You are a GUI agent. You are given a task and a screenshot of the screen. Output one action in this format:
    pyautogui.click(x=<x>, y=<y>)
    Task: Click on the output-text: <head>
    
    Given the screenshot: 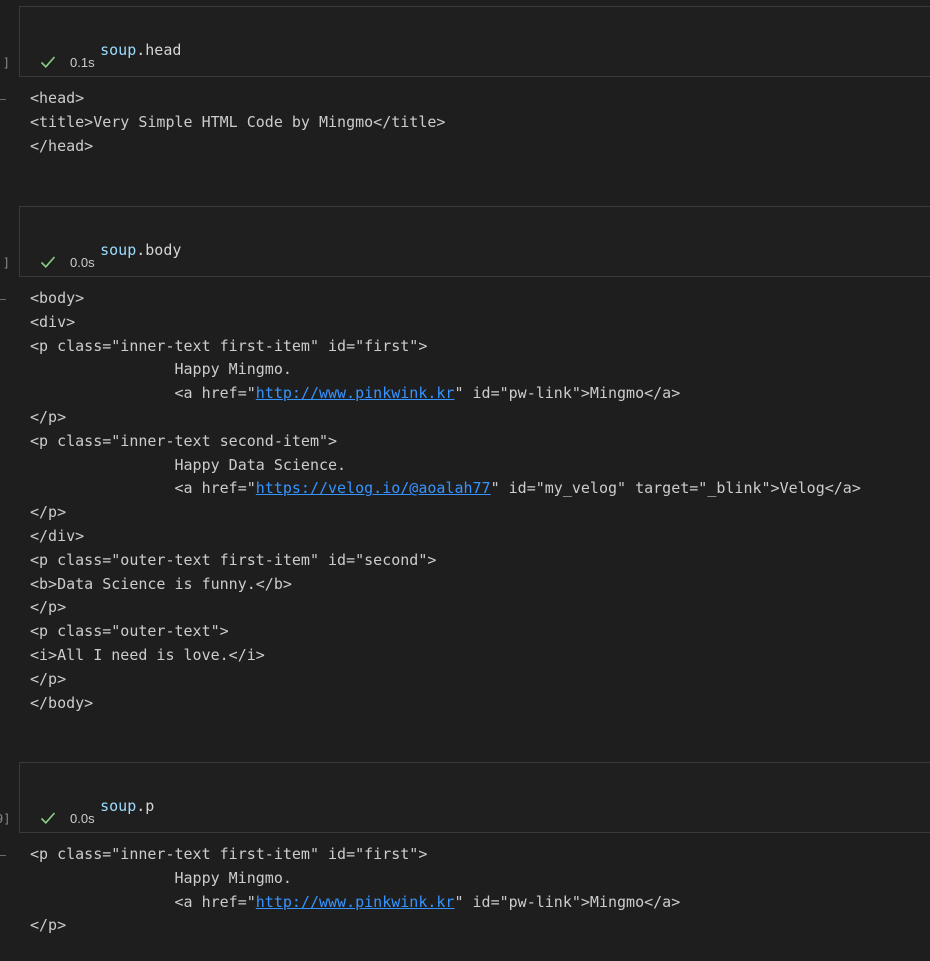 What is the action you would take?
    pyautogui.click(x=57, y=98)
    